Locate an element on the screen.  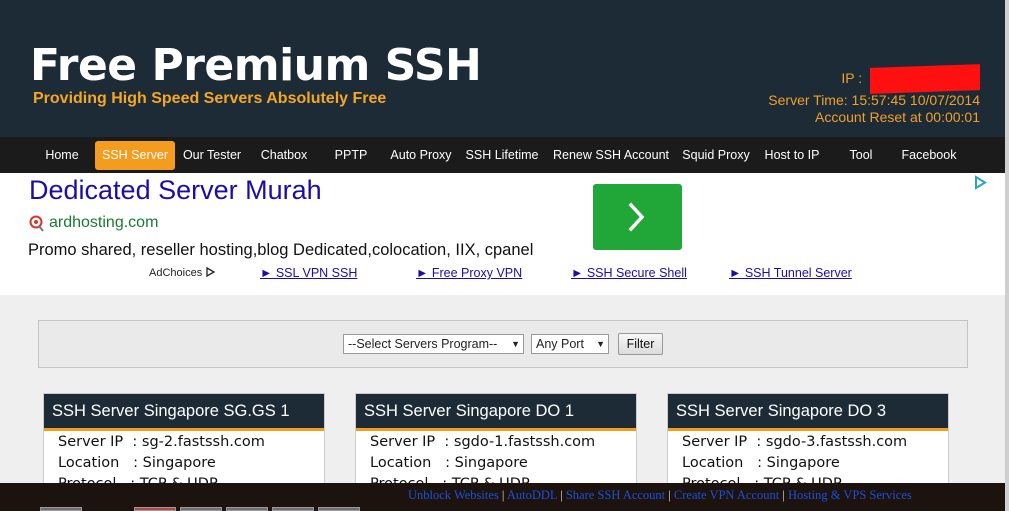
server-ip-value: sgdo-3.fastssh.com is located at coordinates (836, 442).